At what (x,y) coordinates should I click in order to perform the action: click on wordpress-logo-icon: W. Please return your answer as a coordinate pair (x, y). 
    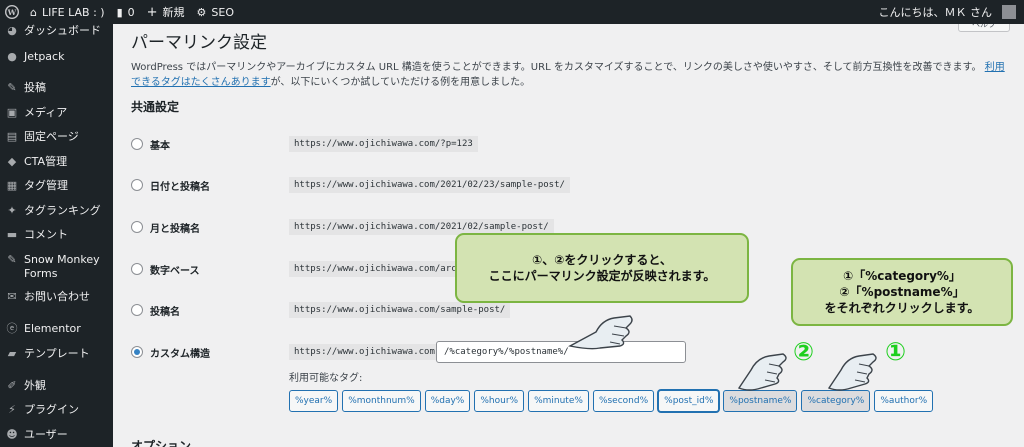
    Looking at the image, I should click on (12, 12).